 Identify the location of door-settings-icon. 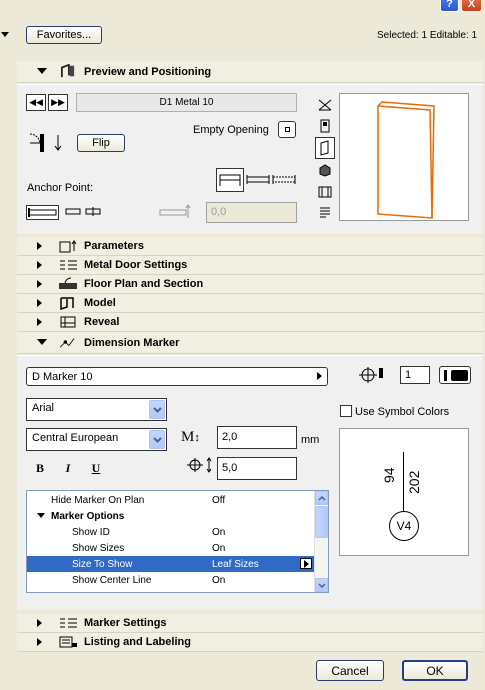
(68, 71).